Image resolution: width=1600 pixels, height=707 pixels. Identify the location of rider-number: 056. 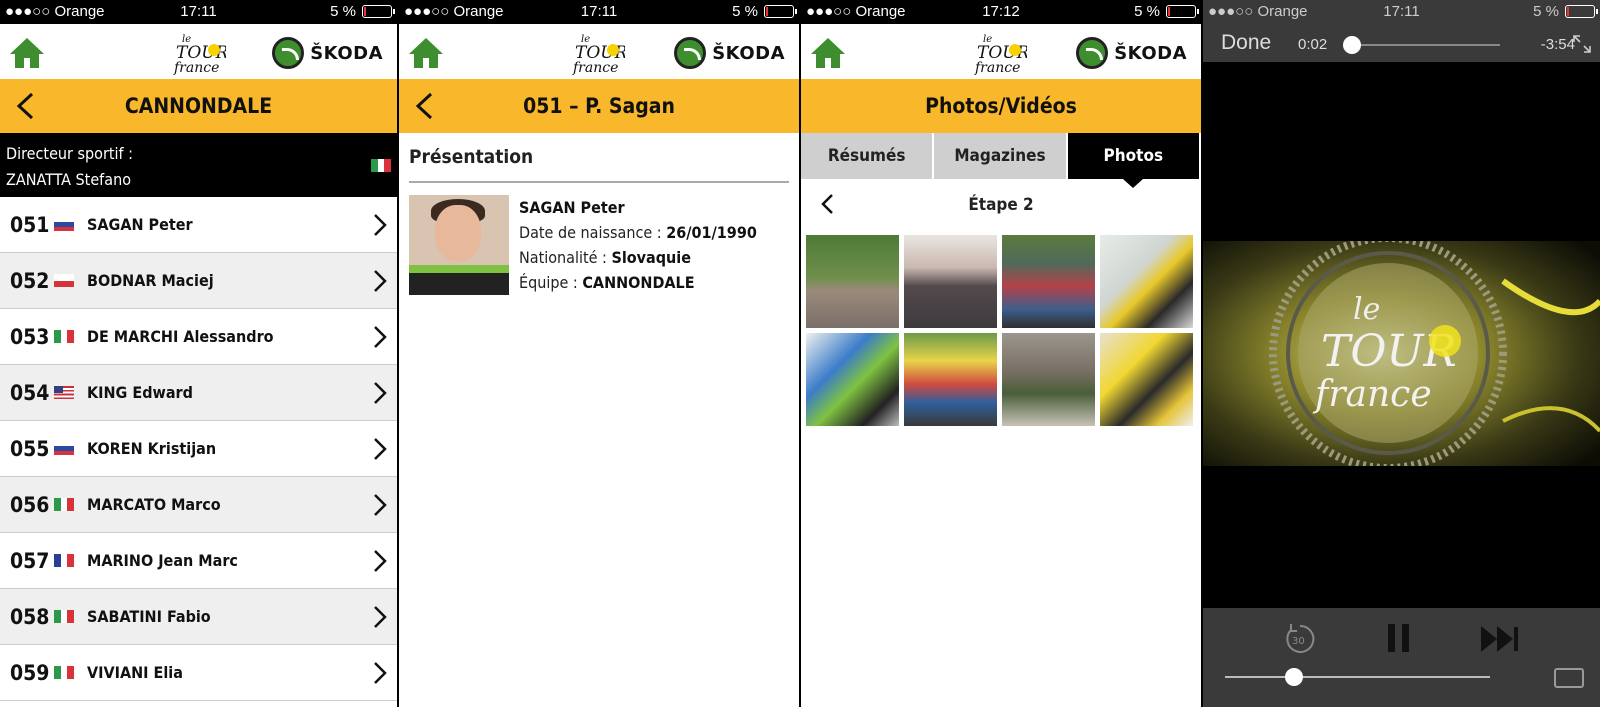
(30, 504).